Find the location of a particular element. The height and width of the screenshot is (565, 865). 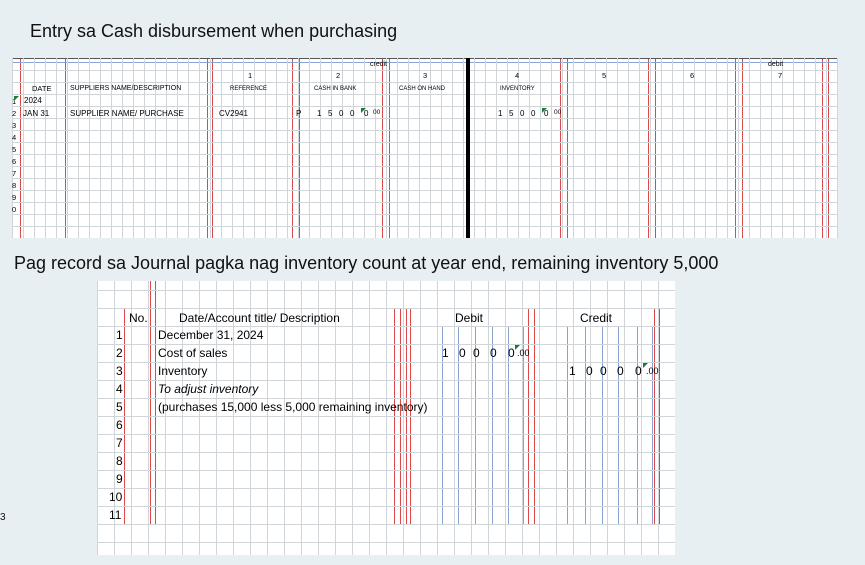

cash-in-bank-digit: 0 is located at coordinates (341, 113).